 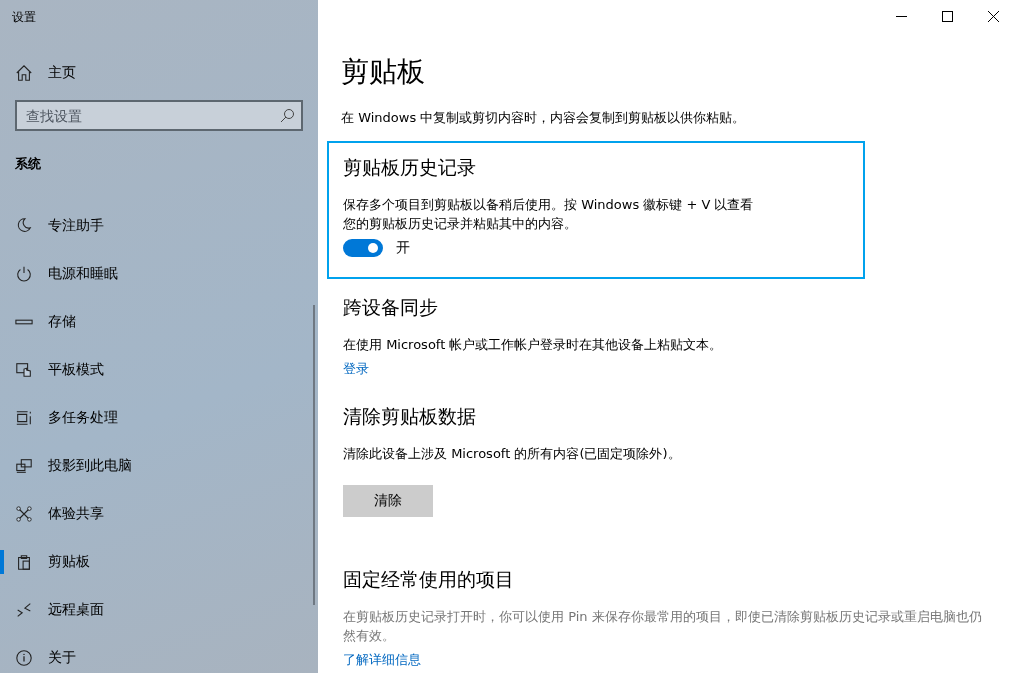 I want to click on search-field: 查找设置, so click(x=159, y=115).